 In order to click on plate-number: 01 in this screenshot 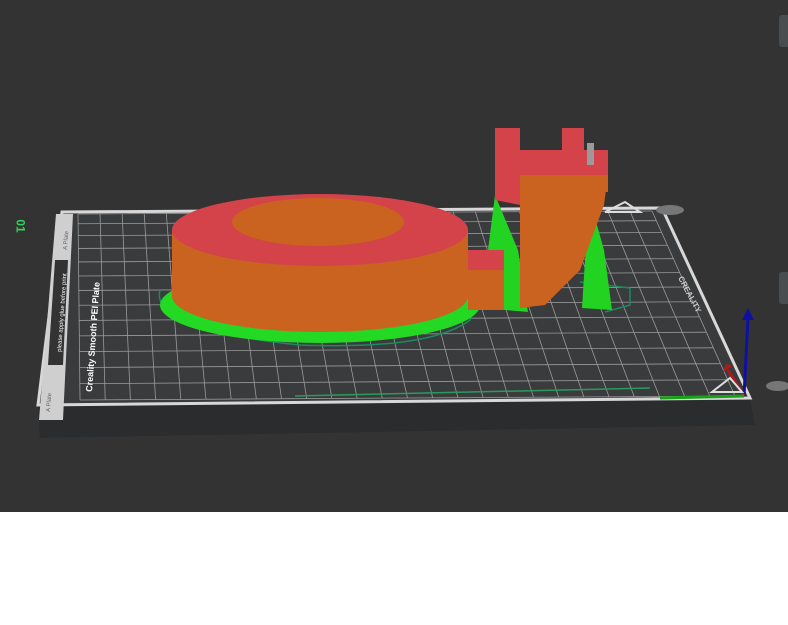, I will do `click(21, 225)`.